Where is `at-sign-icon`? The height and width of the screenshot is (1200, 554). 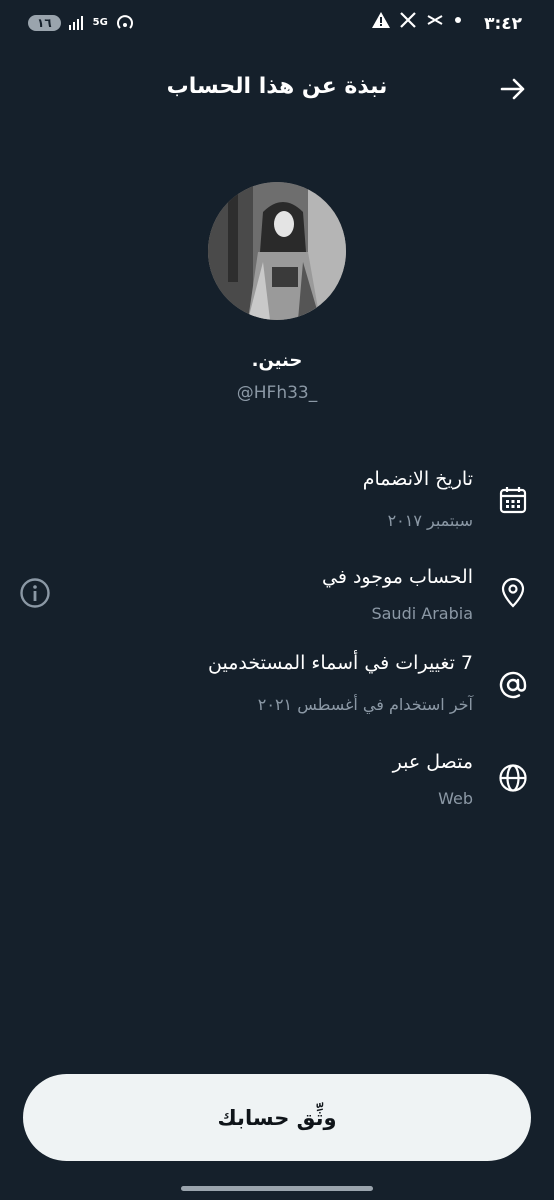
at-sign-icon is located at coordinates (513, 685).